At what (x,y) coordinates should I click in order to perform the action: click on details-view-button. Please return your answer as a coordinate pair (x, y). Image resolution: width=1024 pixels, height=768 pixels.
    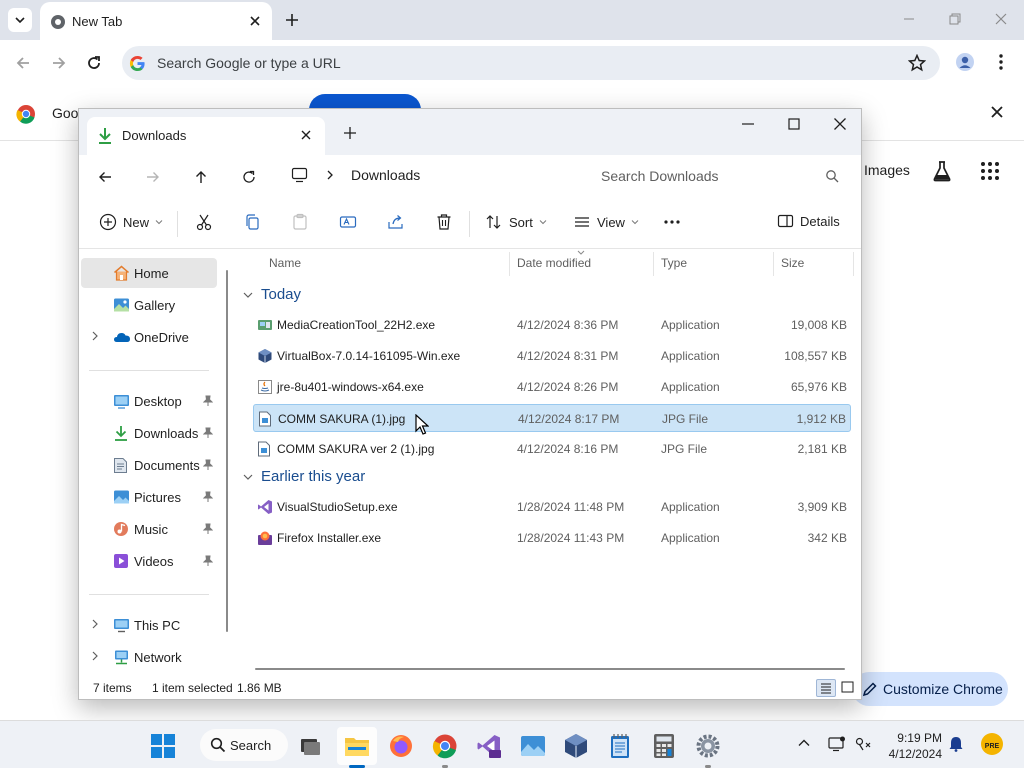
    Looking at the image, I should click on (826, 688).